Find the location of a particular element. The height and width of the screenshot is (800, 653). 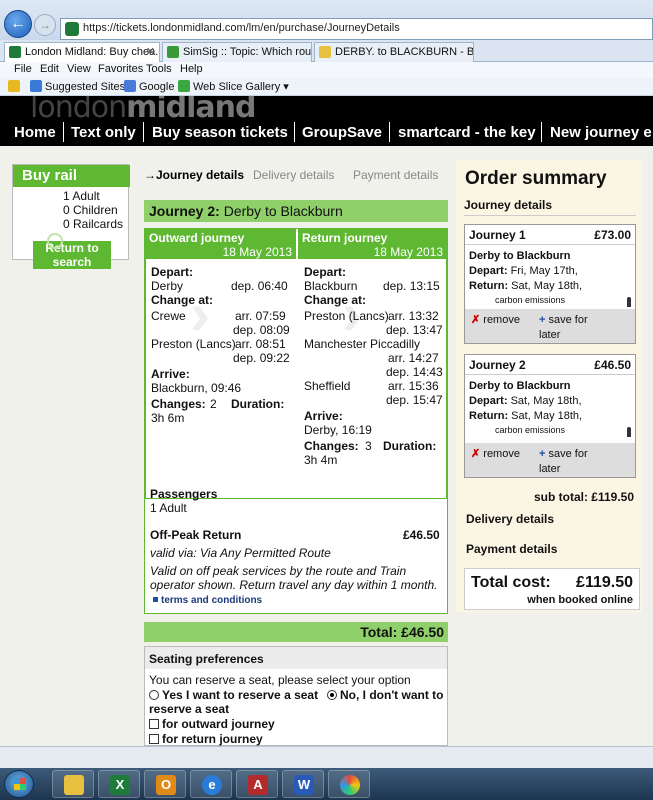

nav-text-only: Text only is located at coordinates (103, 132).